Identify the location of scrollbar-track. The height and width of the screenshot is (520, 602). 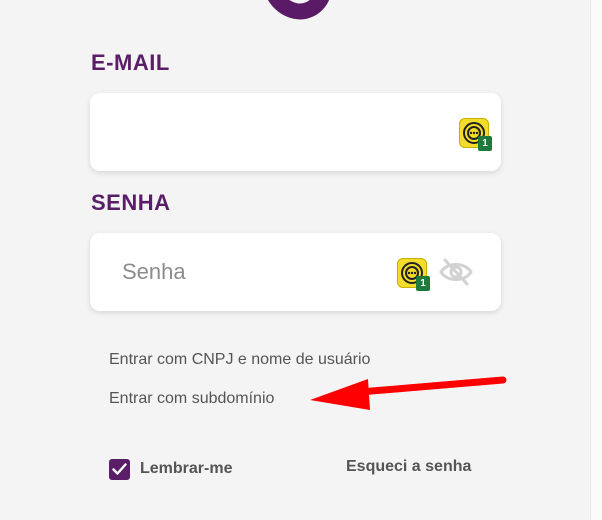
(596, 260).